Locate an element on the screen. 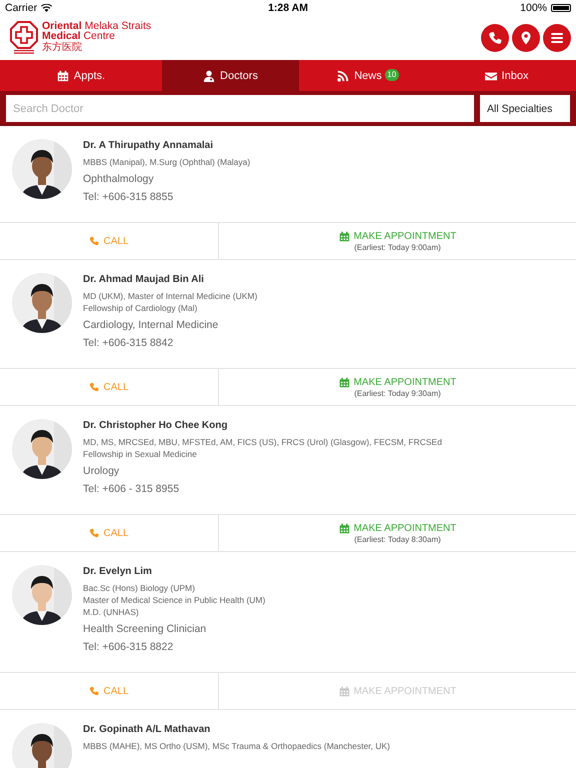  doctor-qualification: Fellowship of Cardiology (Mal) is located at coordinates (140, 308).